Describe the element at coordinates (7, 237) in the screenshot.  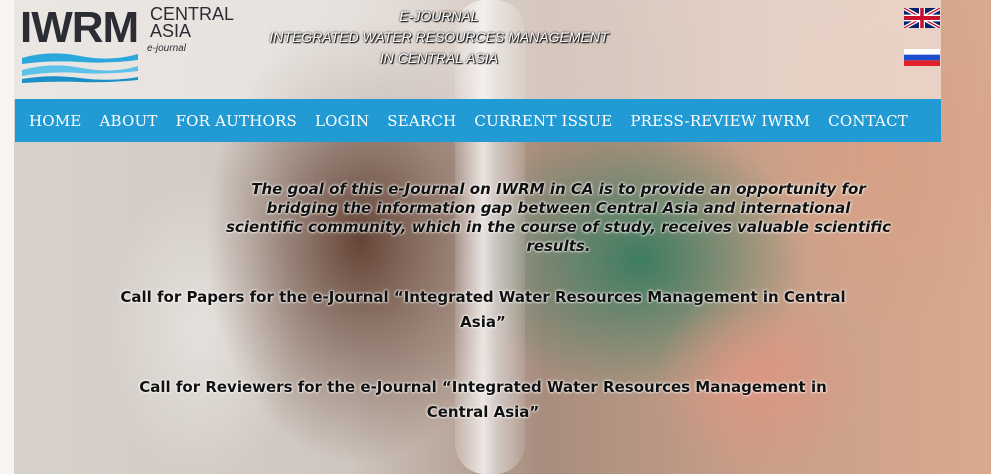
I see `page-left-margin` at that location.